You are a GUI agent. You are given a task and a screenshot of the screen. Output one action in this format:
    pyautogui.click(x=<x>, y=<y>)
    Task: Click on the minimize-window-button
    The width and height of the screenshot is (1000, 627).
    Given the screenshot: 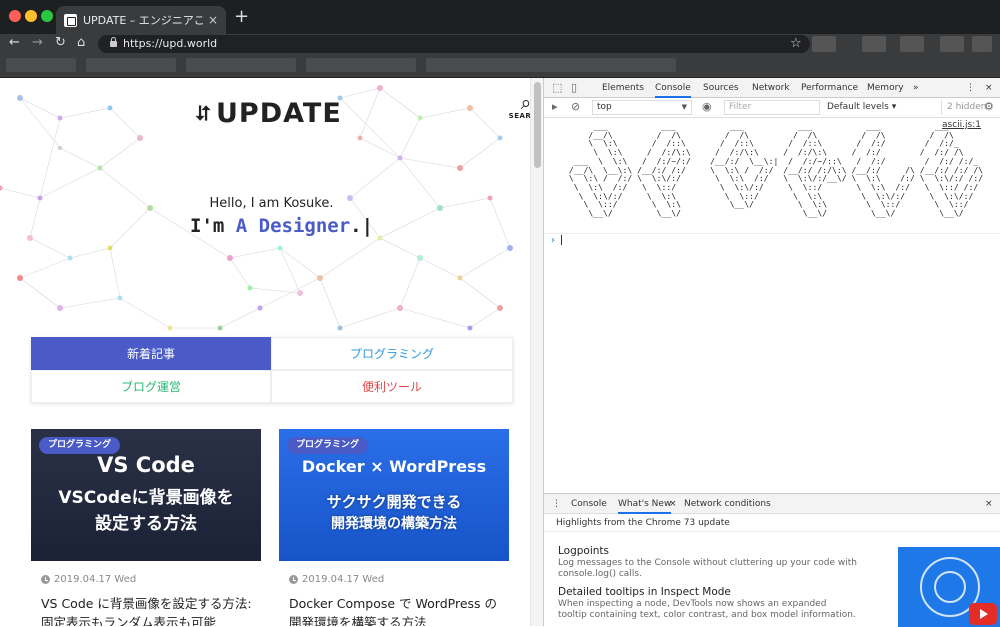 What is the action you would take?
    pyautogui.click(x=31, y=16)
    